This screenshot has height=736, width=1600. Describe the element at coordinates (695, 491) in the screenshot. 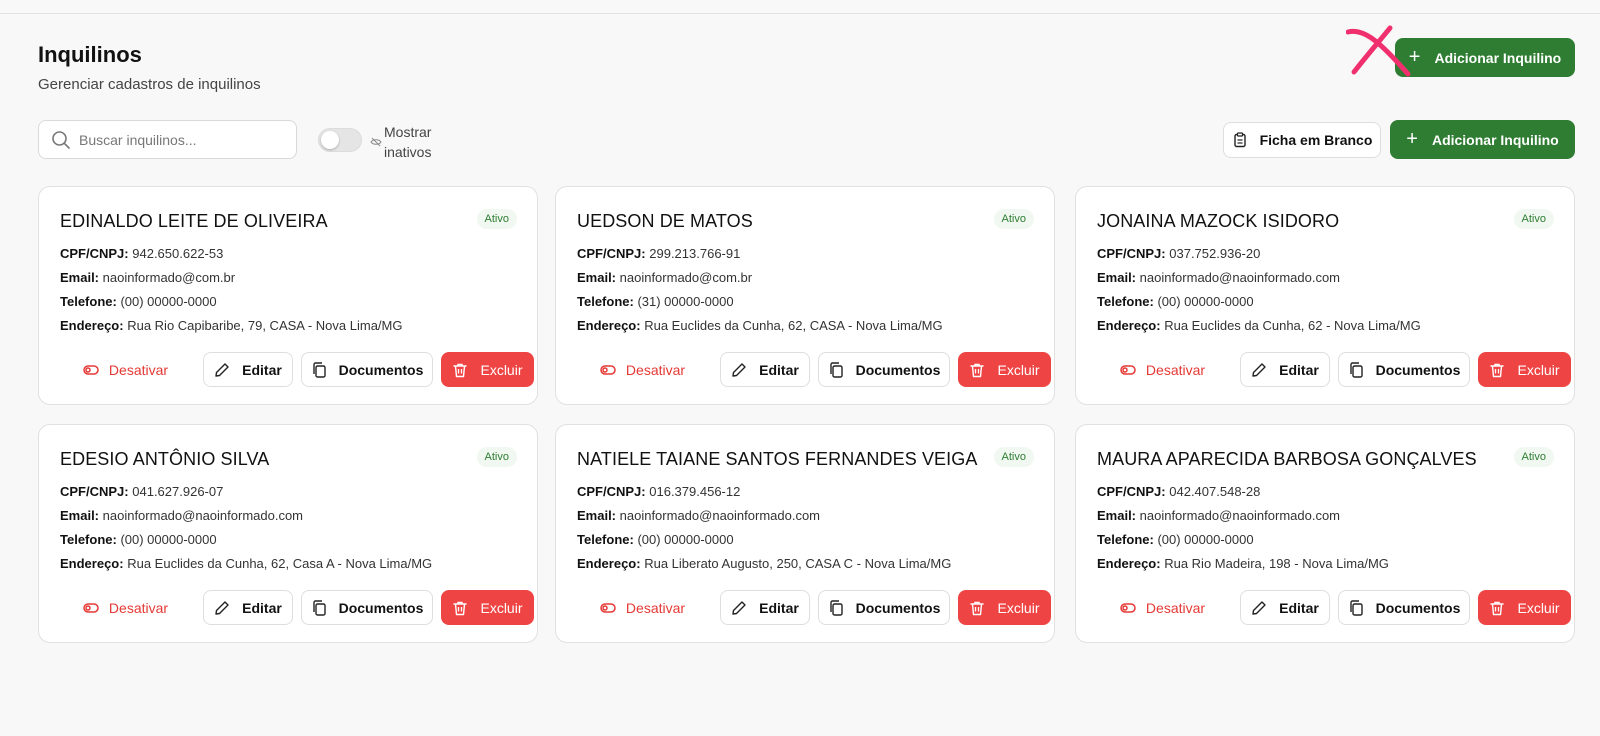

I see `cpf-value: 016.379.456-12` at that location.